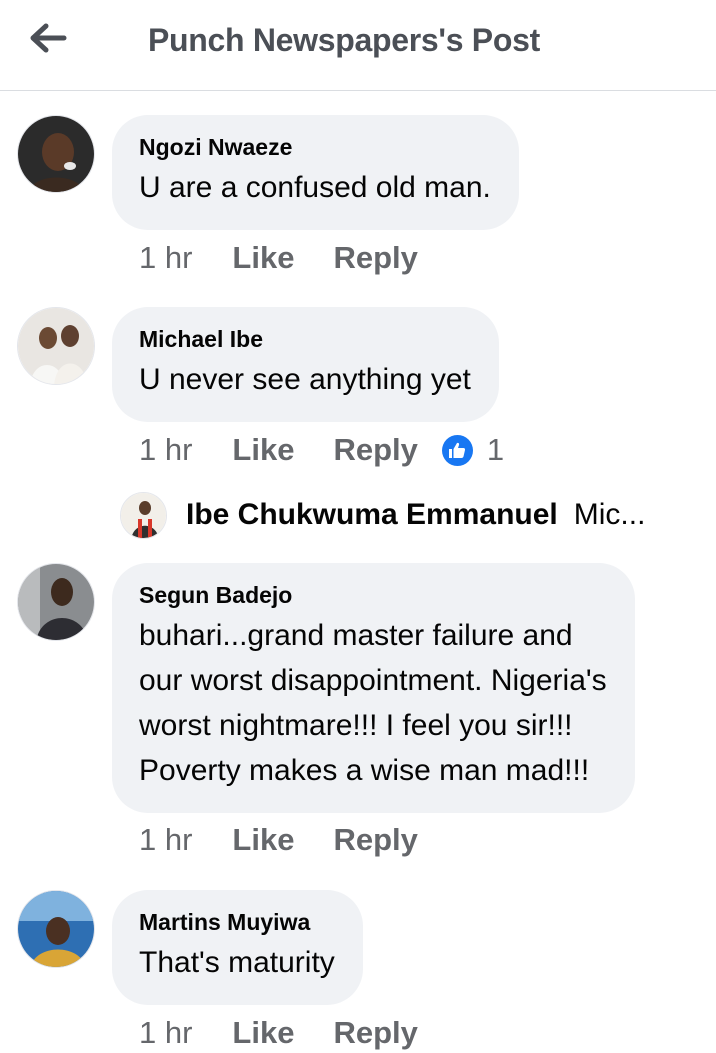  I want to click on comment-author: Segun Badejo, so click(373, 595).